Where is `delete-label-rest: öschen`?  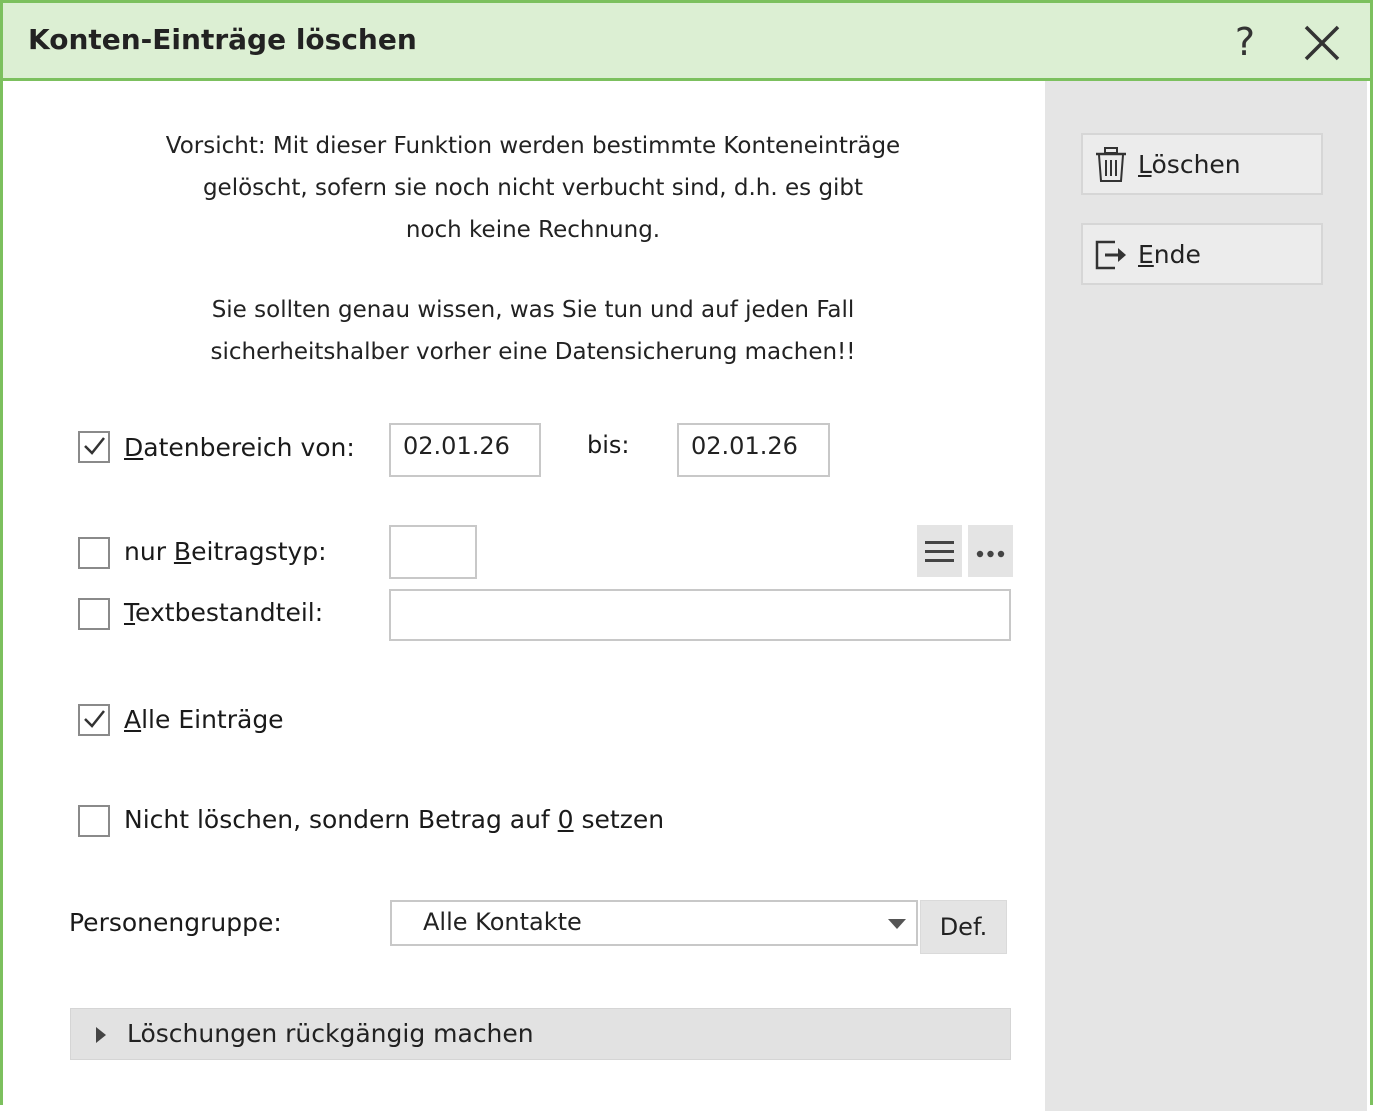
delete-label-rest: öschen is located at coordinates (1196, 164).